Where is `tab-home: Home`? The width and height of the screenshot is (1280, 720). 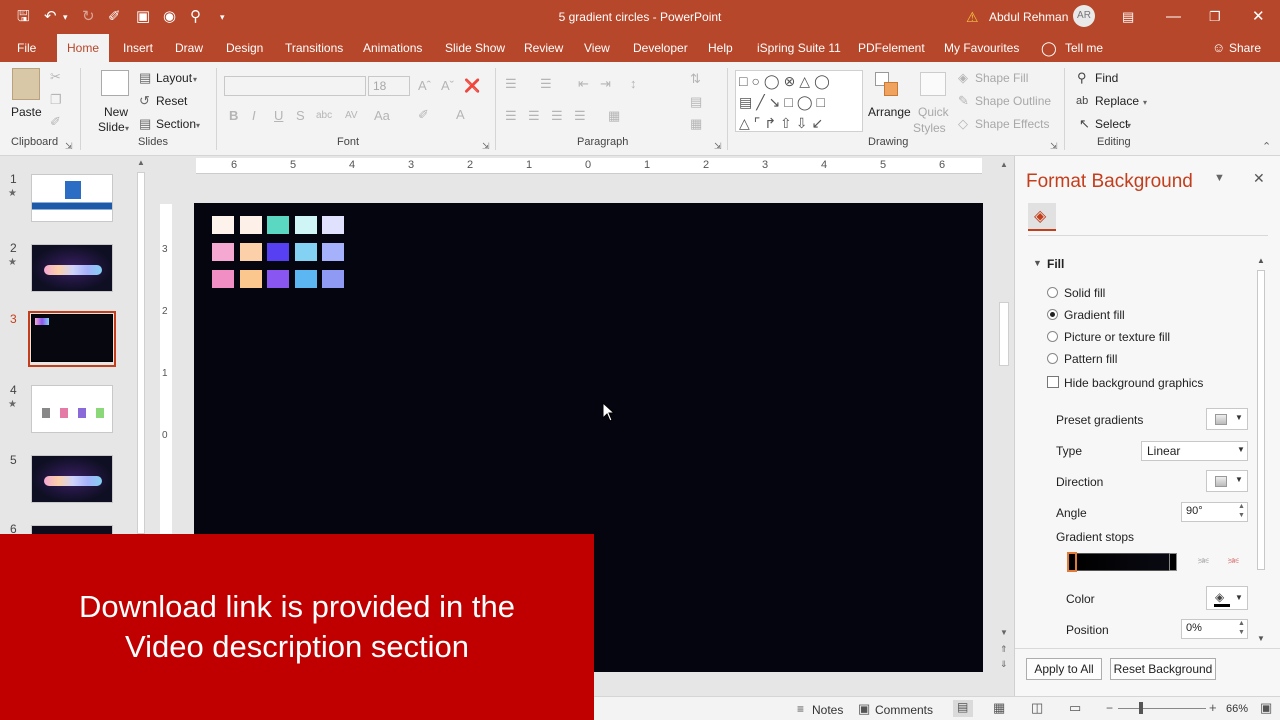
tab-home: Home is located at coordinates (83, 48).